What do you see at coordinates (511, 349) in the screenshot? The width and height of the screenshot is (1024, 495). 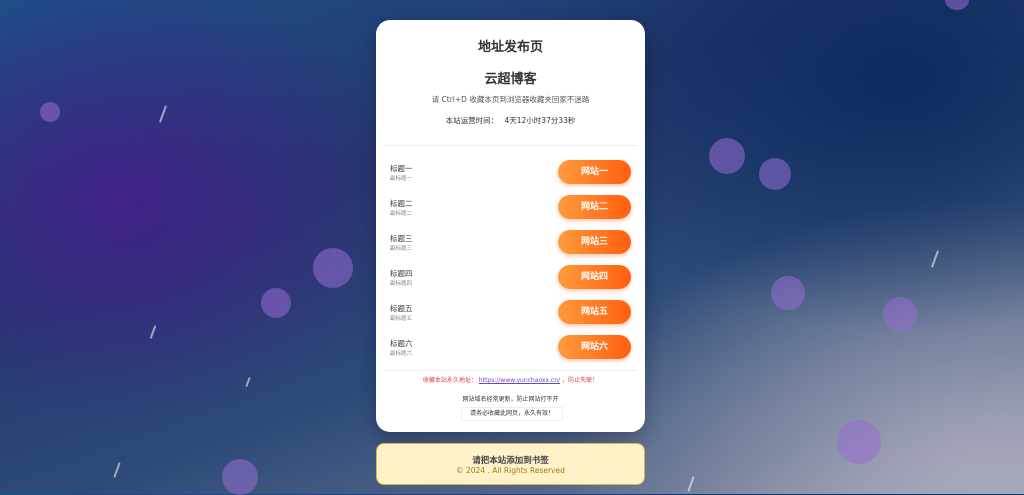 I see `link-row: 标题六 副标题六 网站六` at bounding box center [511, 349].